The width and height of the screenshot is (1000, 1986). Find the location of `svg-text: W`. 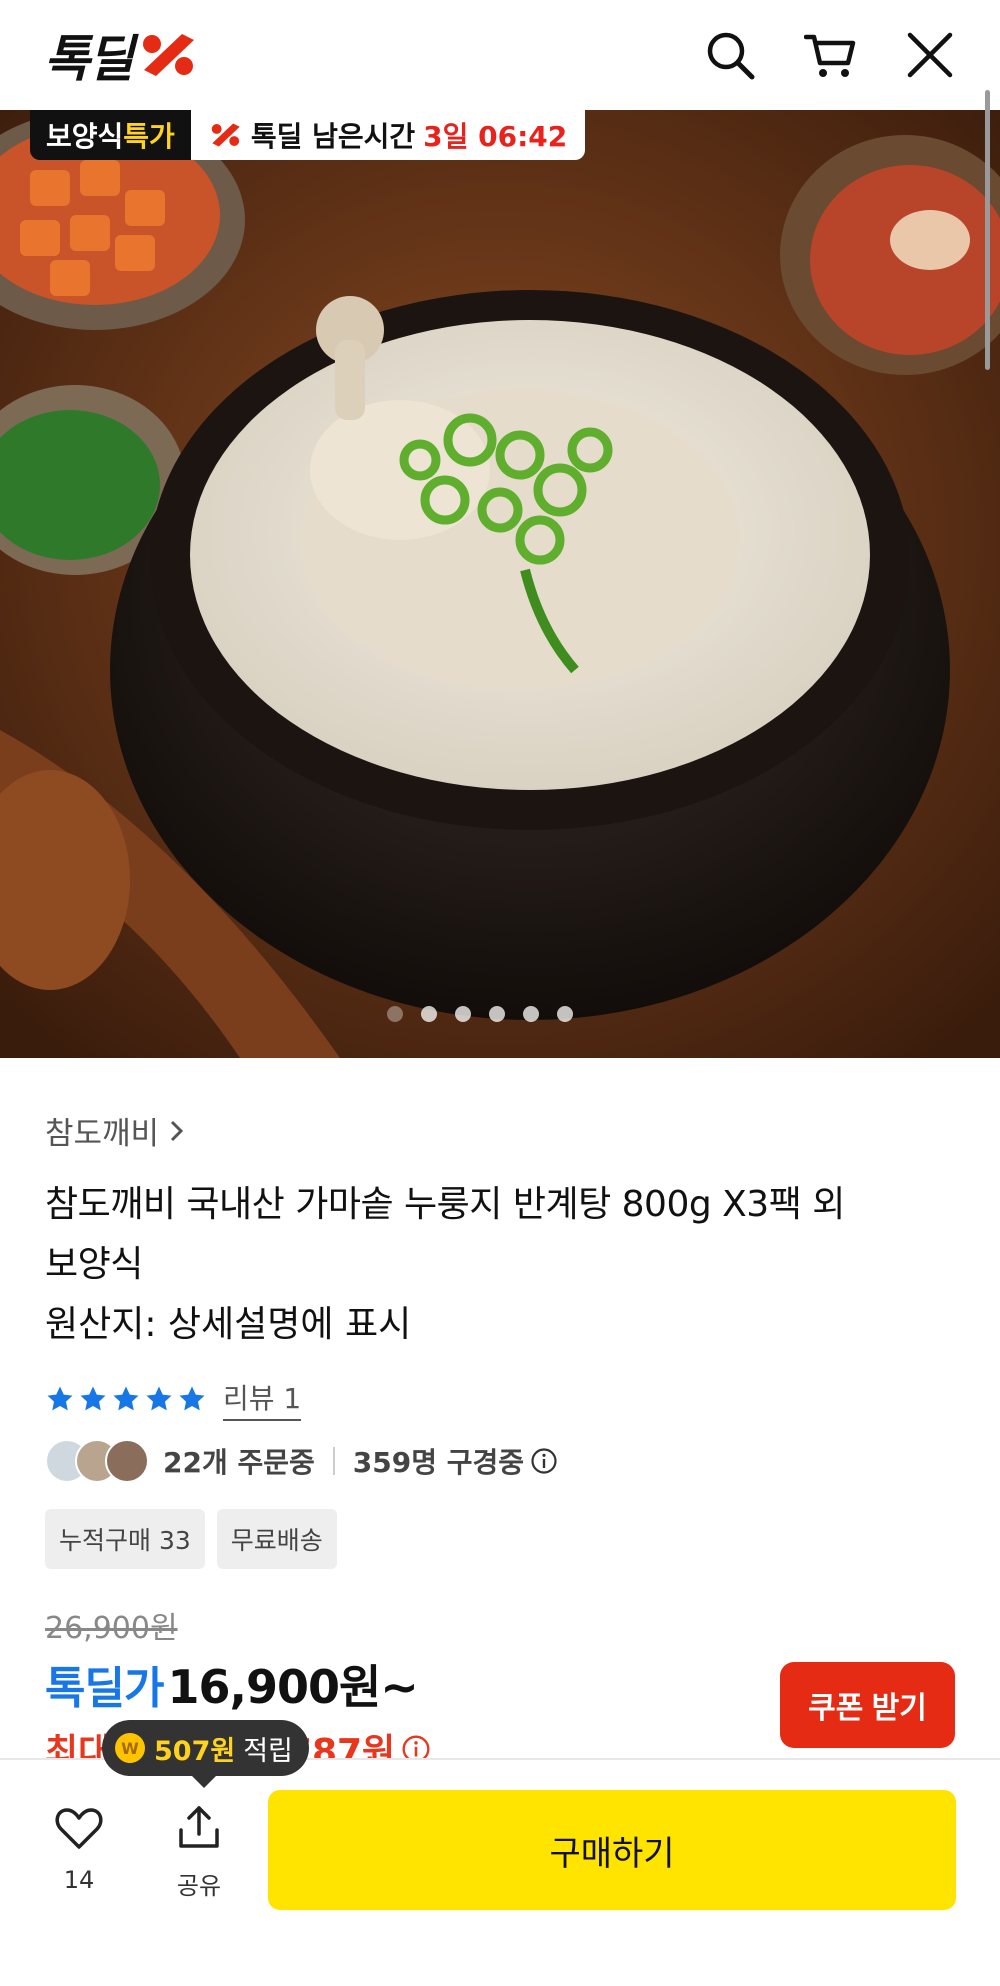

svg-text: W is located at coordinates (130, 1748).